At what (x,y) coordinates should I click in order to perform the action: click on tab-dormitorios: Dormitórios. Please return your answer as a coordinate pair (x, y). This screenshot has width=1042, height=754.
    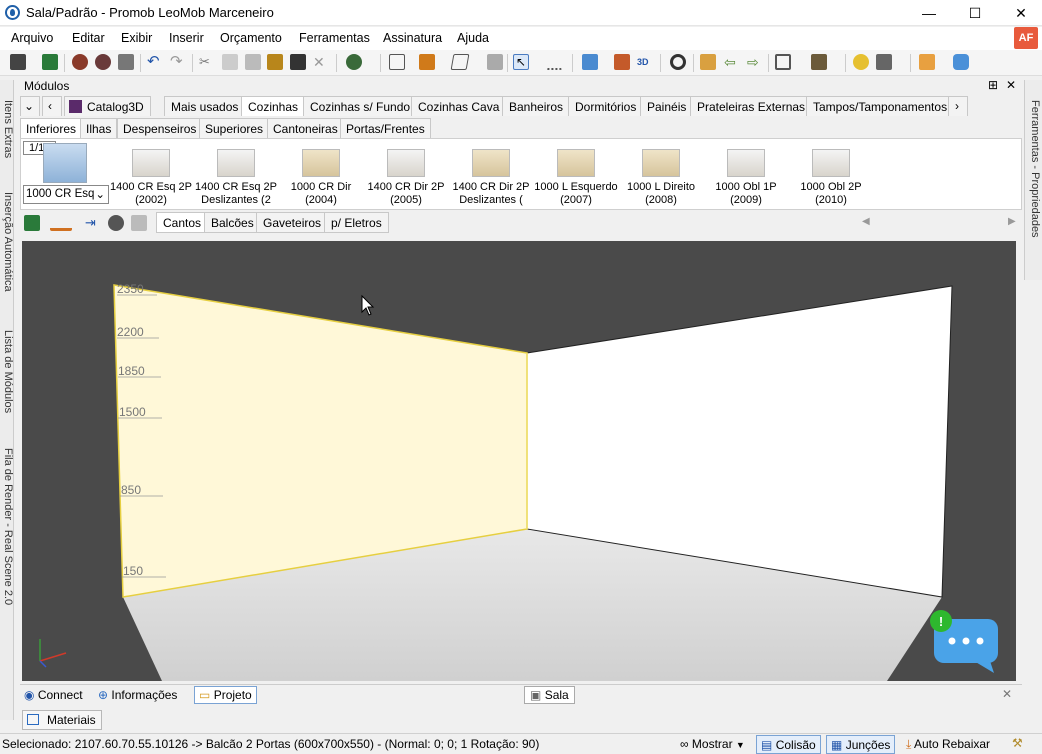
    Looking at the image, I should click on (606, 106).